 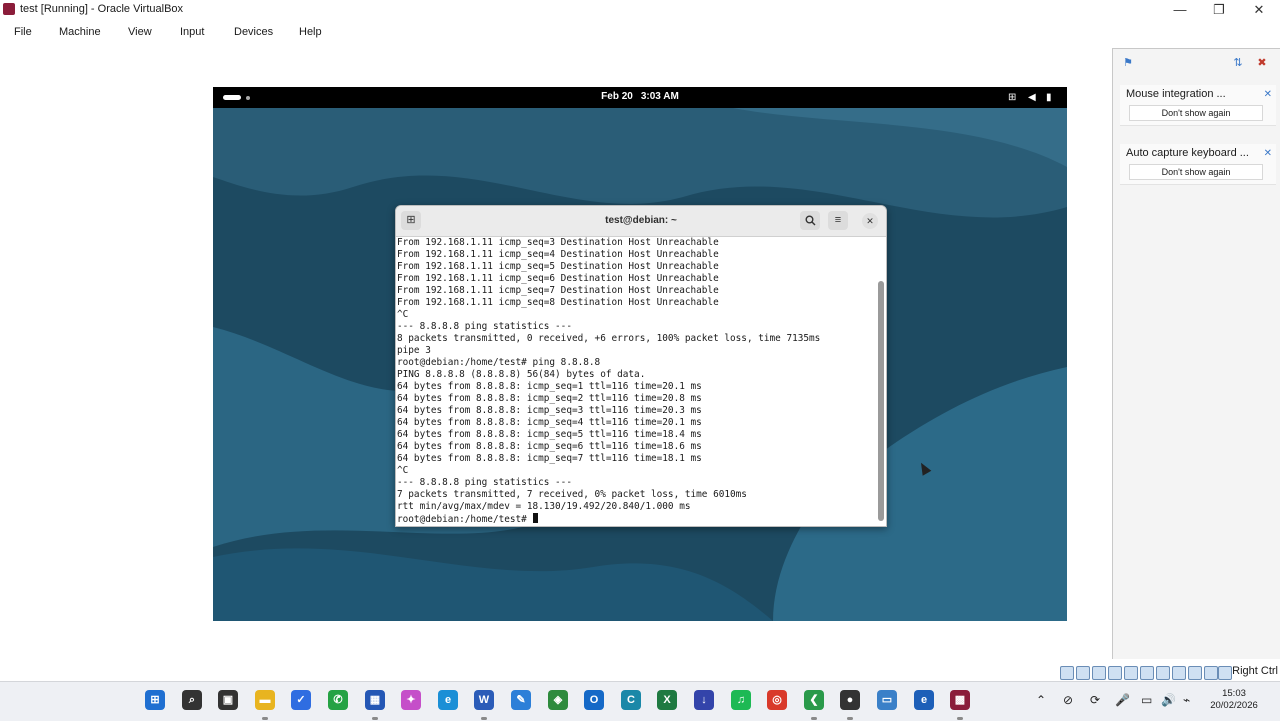 What do you see at coordinates (641, 221) in the screenshot?
I see `terminal-header: ⊞ test@debian: ~ ≡ ✕` at bounding box center [641, 221].